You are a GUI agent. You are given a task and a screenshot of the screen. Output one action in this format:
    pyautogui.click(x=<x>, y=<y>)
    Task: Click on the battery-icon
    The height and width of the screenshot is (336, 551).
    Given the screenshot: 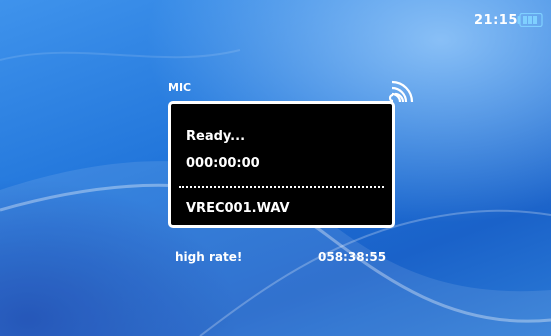 What is the action you would take?
    pyautogui.click(x=530, y=20)
    